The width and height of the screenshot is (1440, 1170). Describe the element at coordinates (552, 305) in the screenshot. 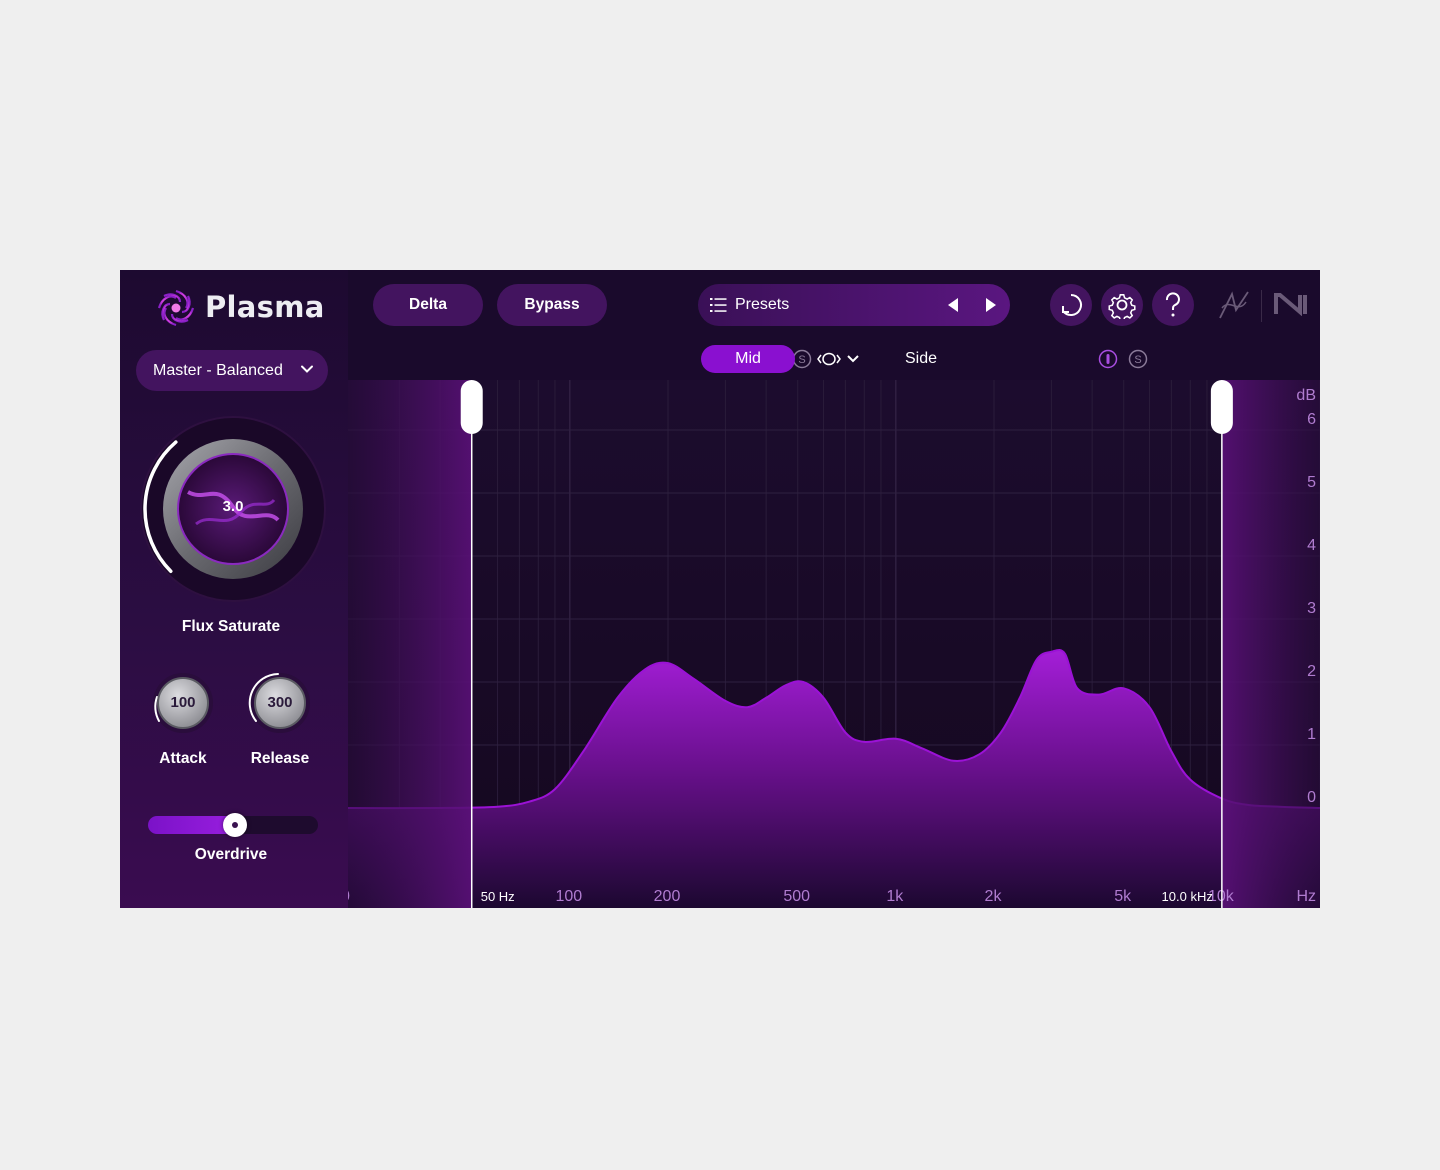

I see `bypass-button: Bypass` at that location.